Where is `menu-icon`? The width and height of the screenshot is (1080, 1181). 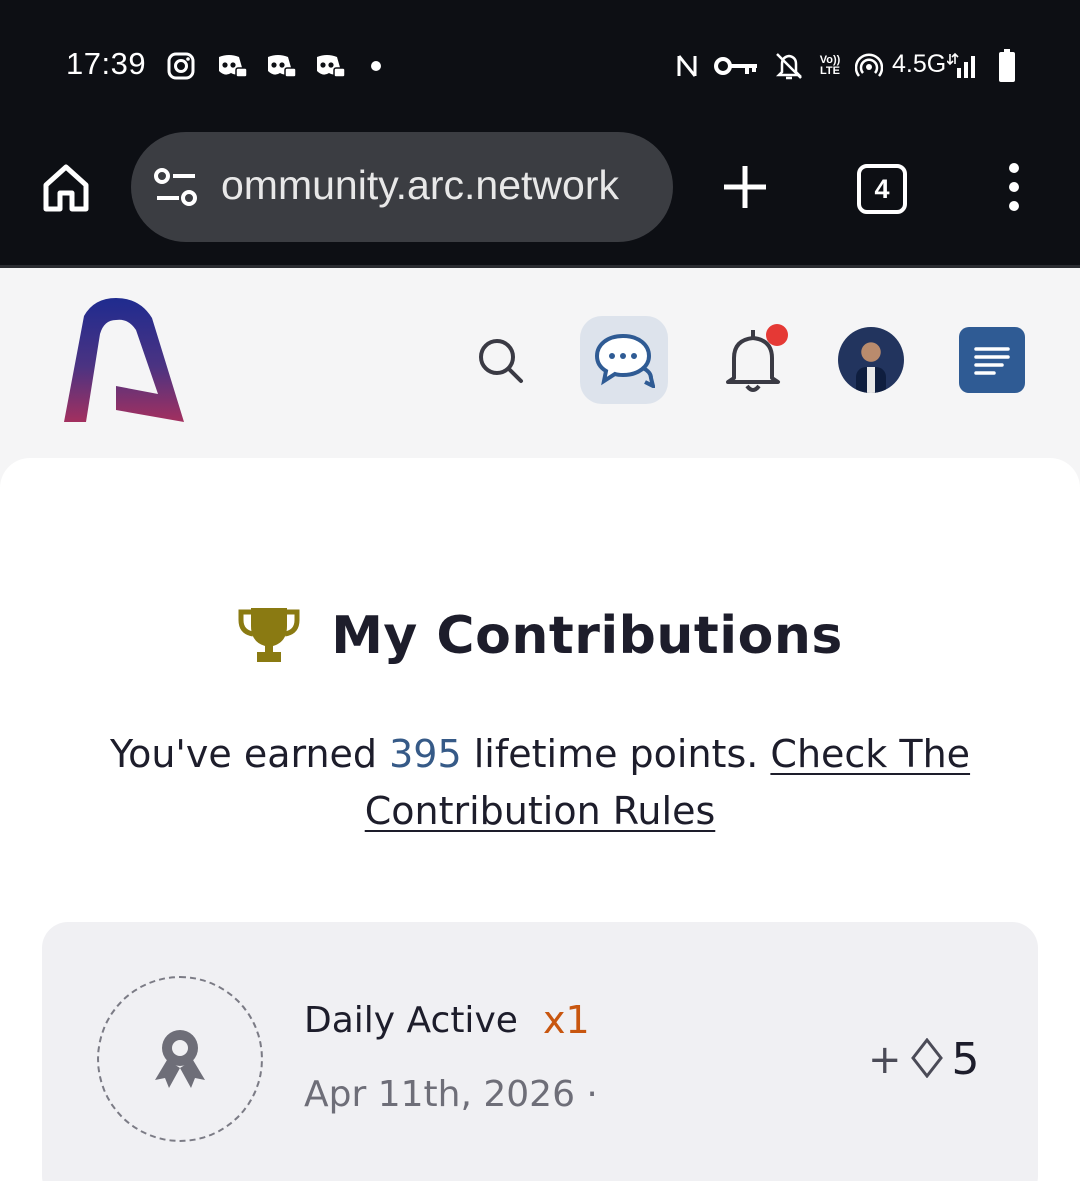 menu-icon is located at coordinates (992, 360).